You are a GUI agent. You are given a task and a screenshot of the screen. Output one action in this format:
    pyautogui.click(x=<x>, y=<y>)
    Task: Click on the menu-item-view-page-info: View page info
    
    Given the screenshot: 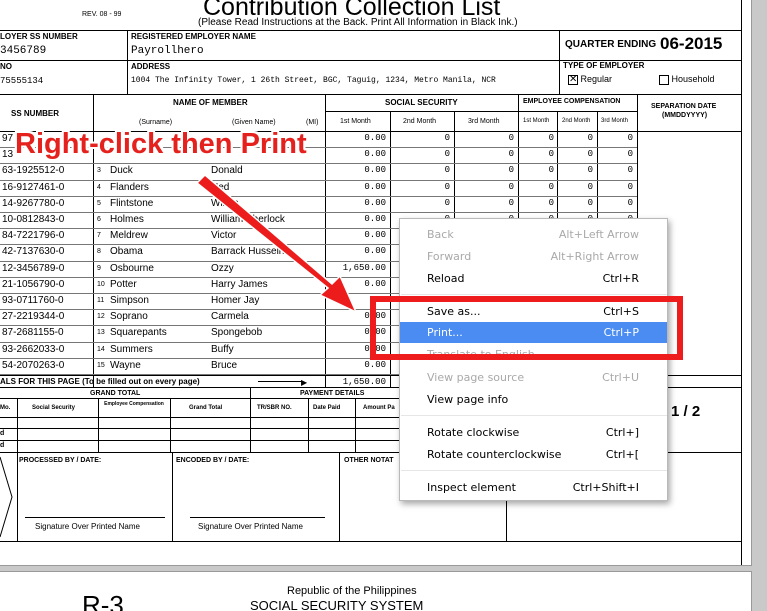 What is the action you would take?
    pyautogui.click(x=533, y=399)
    